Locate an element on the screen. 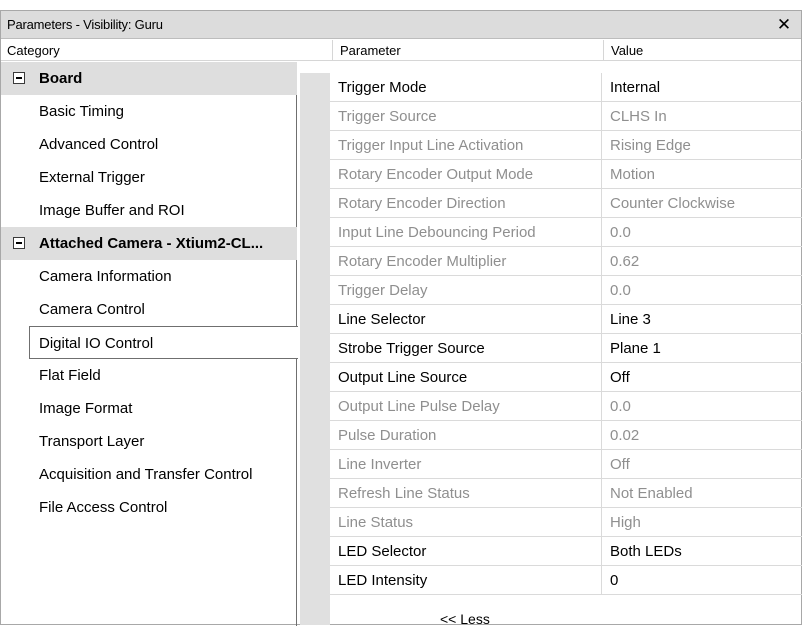 The height and width of the screenshot is (627, 802). parameter-name: Line Status is located at coordinates (376, 522).